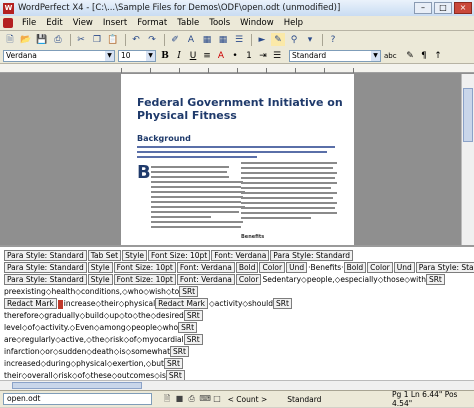  What do you see at coordinates (443, 8) in the screenshot?
I see `maximize-button: □` at bounding box center [443, 8].